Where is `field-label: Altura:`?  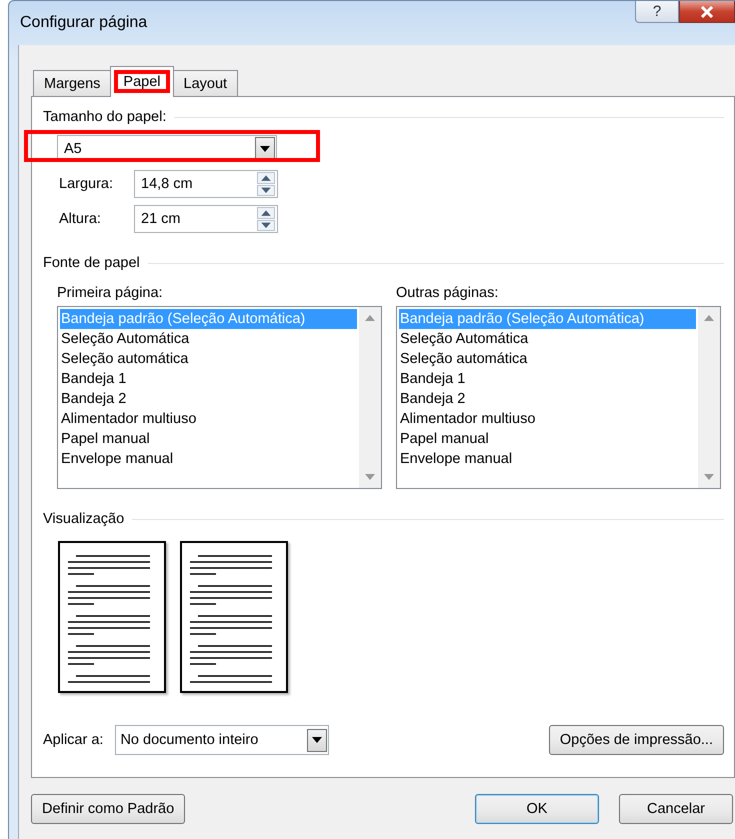 field-label: Altura: is located at coordinates (80, 219).